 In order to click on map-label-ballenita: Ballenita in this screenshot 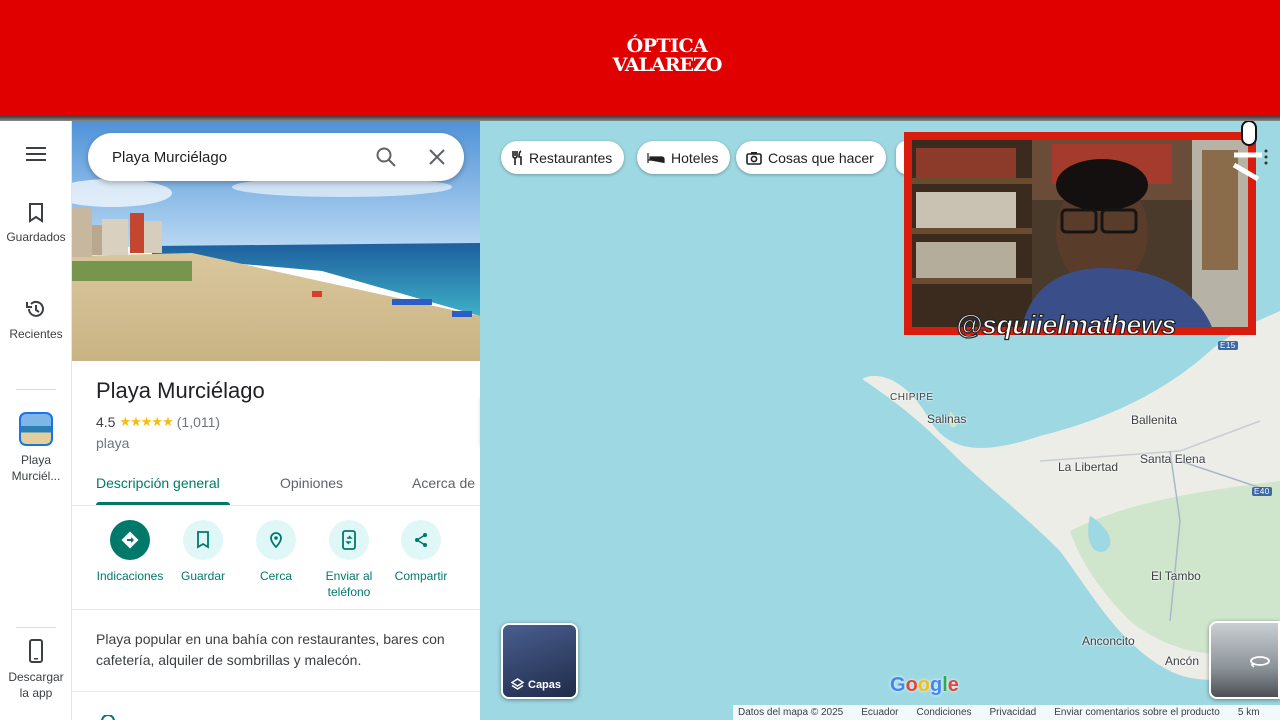, I will do `click(1154, 420)`.